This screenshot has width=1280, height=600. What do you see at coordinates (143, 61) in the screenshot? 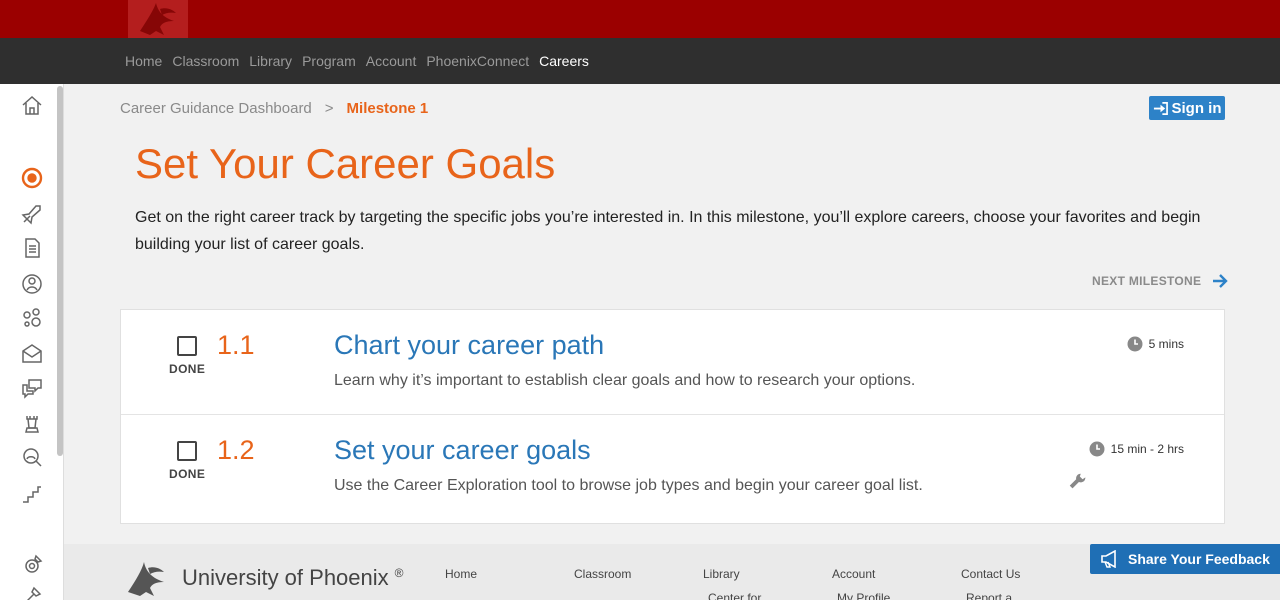
I see `nav-home: Home` at bounding box center [143, 61].